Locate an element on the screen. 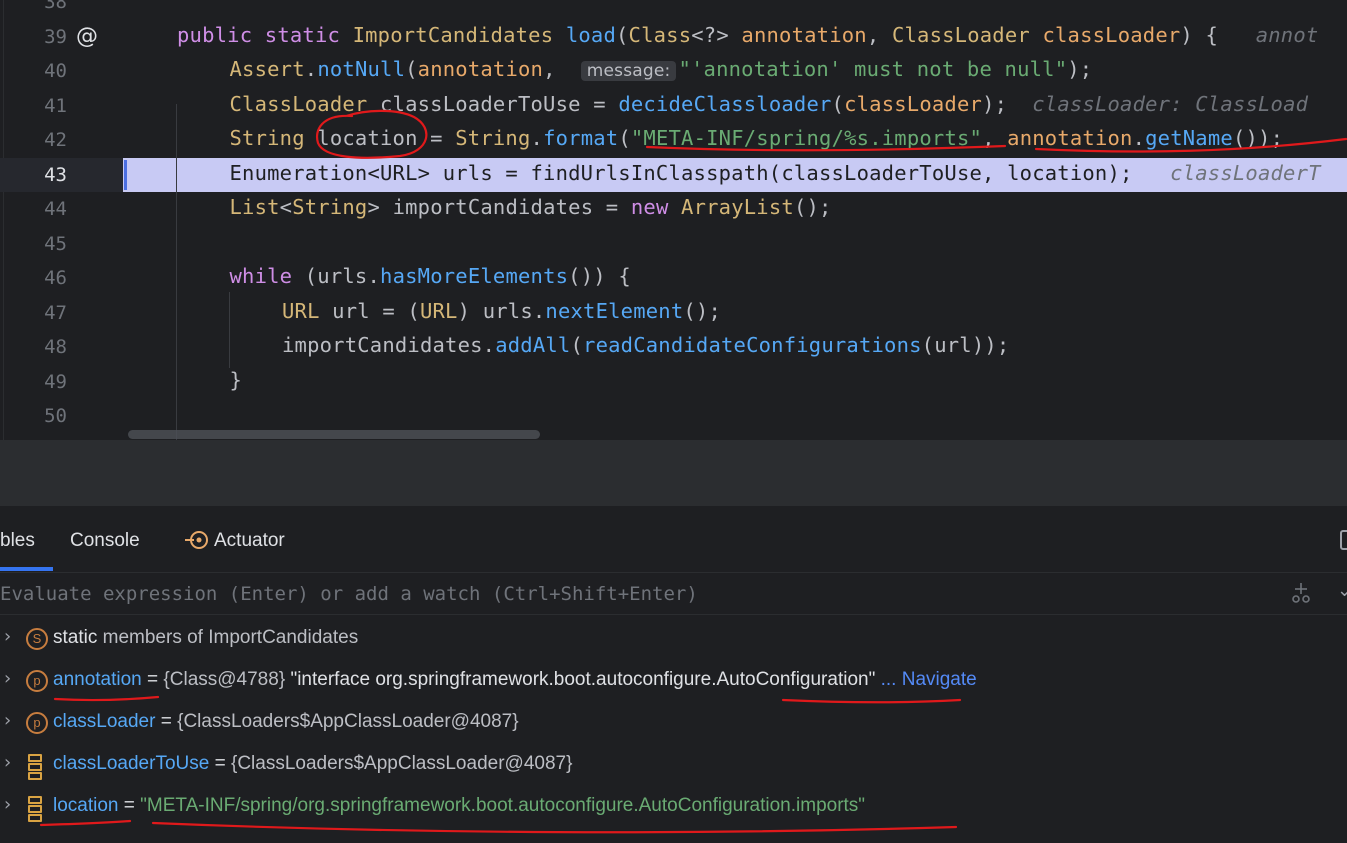 The width and height of the screenshot is (1347, 843). code-token: decideClassloader is located at coordinates (725, 103).